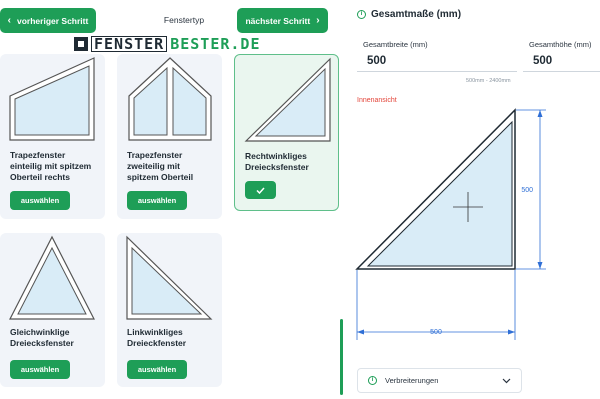  What do you see at coordinates (511, 332) in the screenshot?
I see `dim-arrow-right` at bounding box center [511, 332].